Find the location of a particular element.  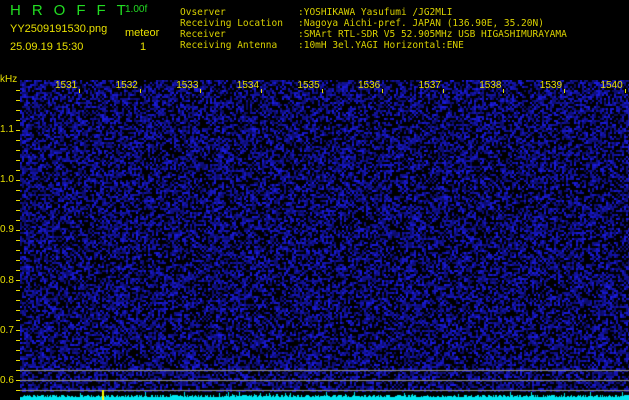

x-tick-label: 1536 is located at coordinates (371, 86).